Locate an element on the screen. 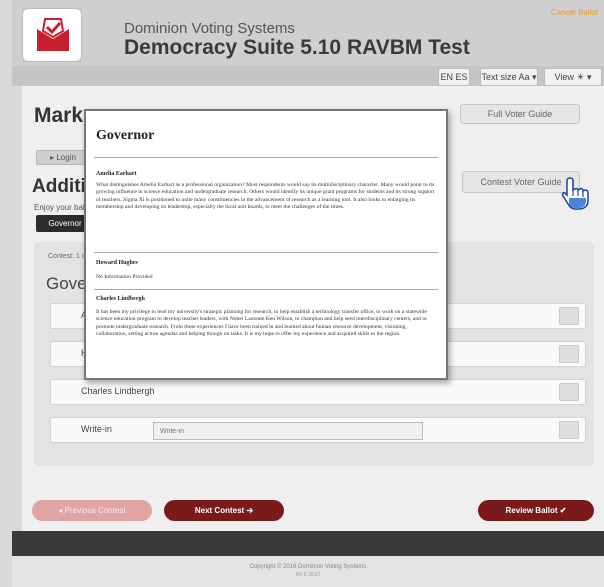 Image resolution: width=604 pixels, height=587 pixels. hand-pointer-icon is located at coordinates (575, 193).